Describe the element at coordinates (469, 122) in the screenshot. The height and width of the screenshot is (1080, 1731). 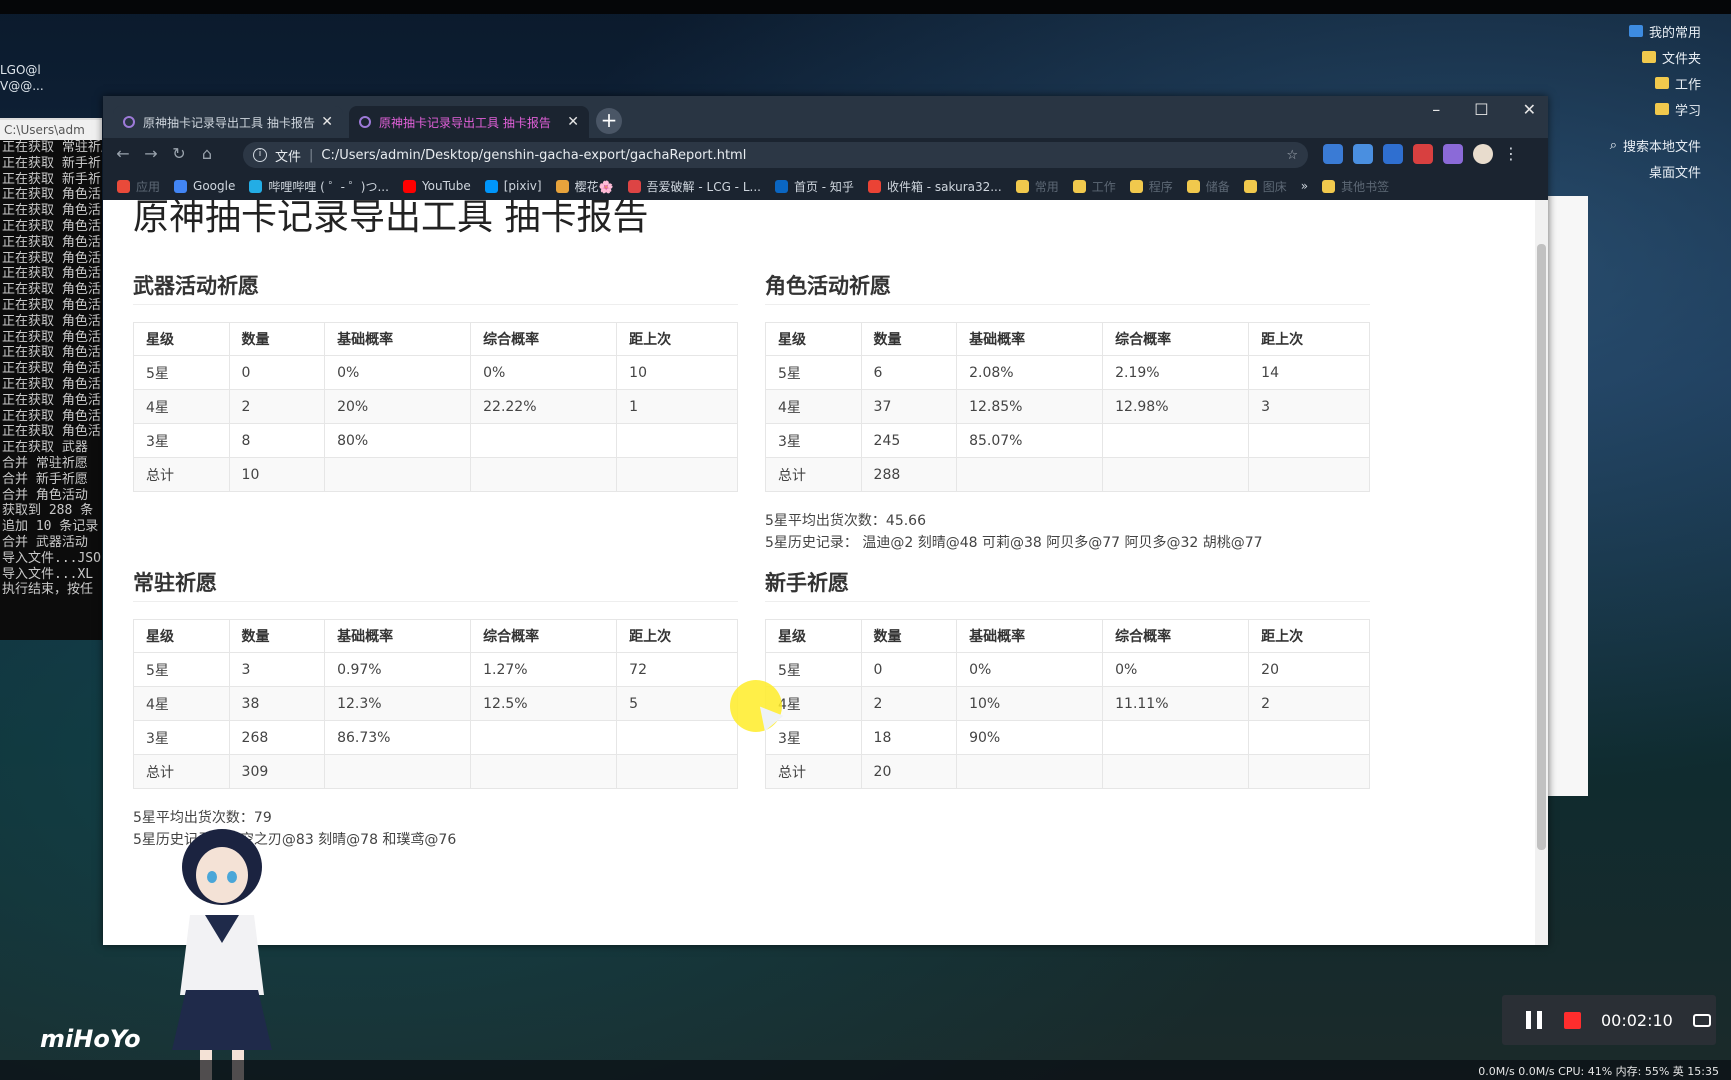
I see `browser-tab-2-active: 原神抽卡记录导出工具 抽卡报告 ✕` at that location.